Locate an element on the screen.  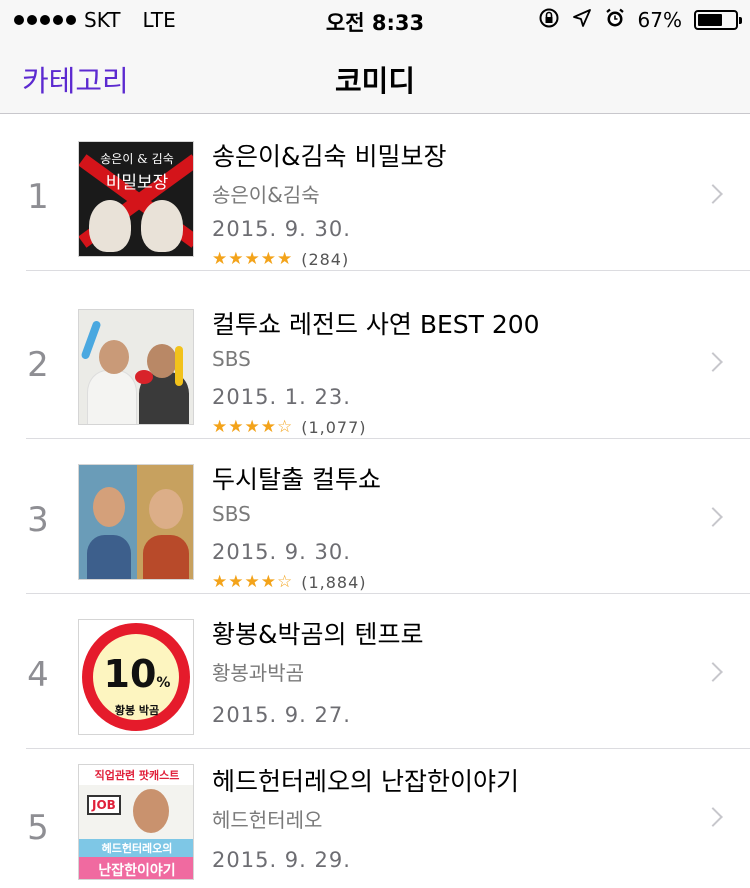
artwork-text: 비밀보장 is located at coordinates (137, 183).